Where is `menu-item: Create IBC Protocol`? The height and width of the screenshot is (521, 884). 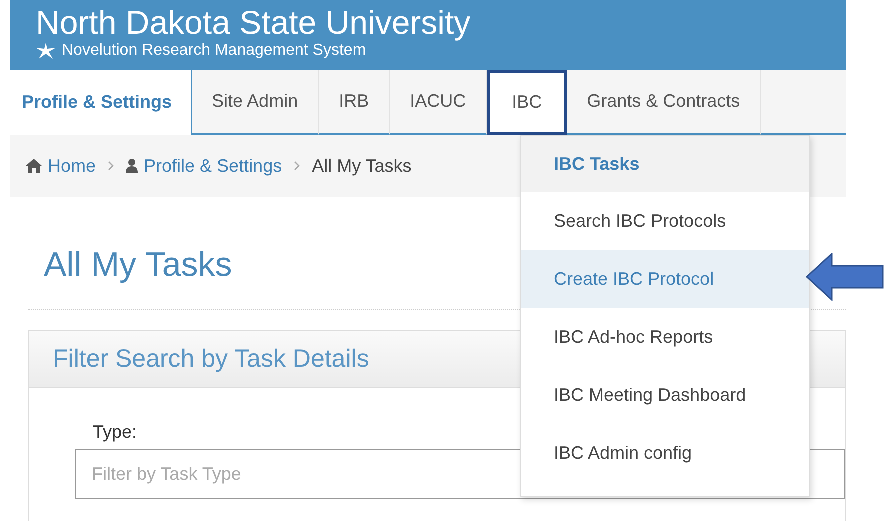
menu-item: Create IBC Protocol is located at coordinates (665, 279).